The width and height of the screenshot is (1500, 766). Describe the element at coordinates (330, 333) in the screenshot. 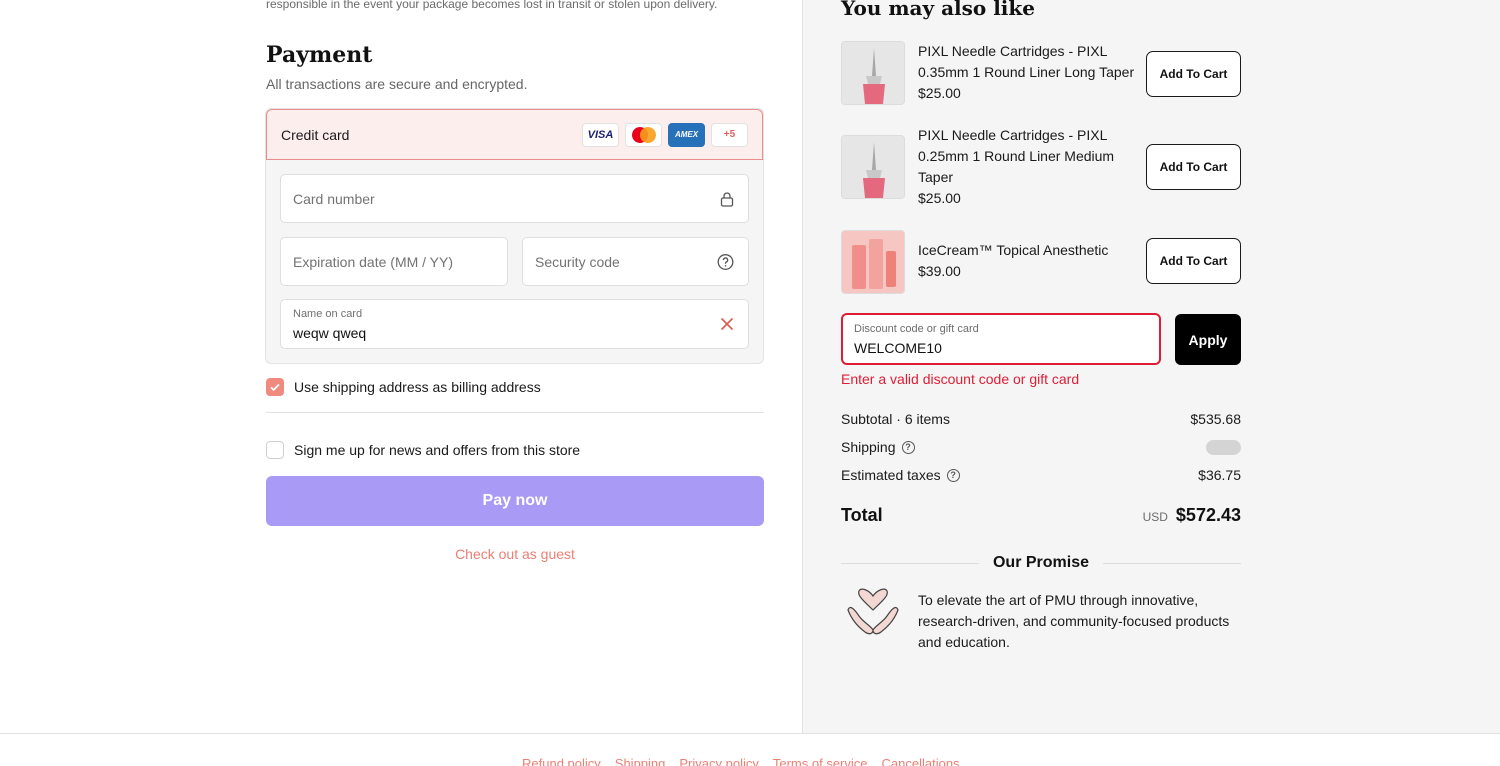

I see `name-on-card-value: weqw qweq` at that location.